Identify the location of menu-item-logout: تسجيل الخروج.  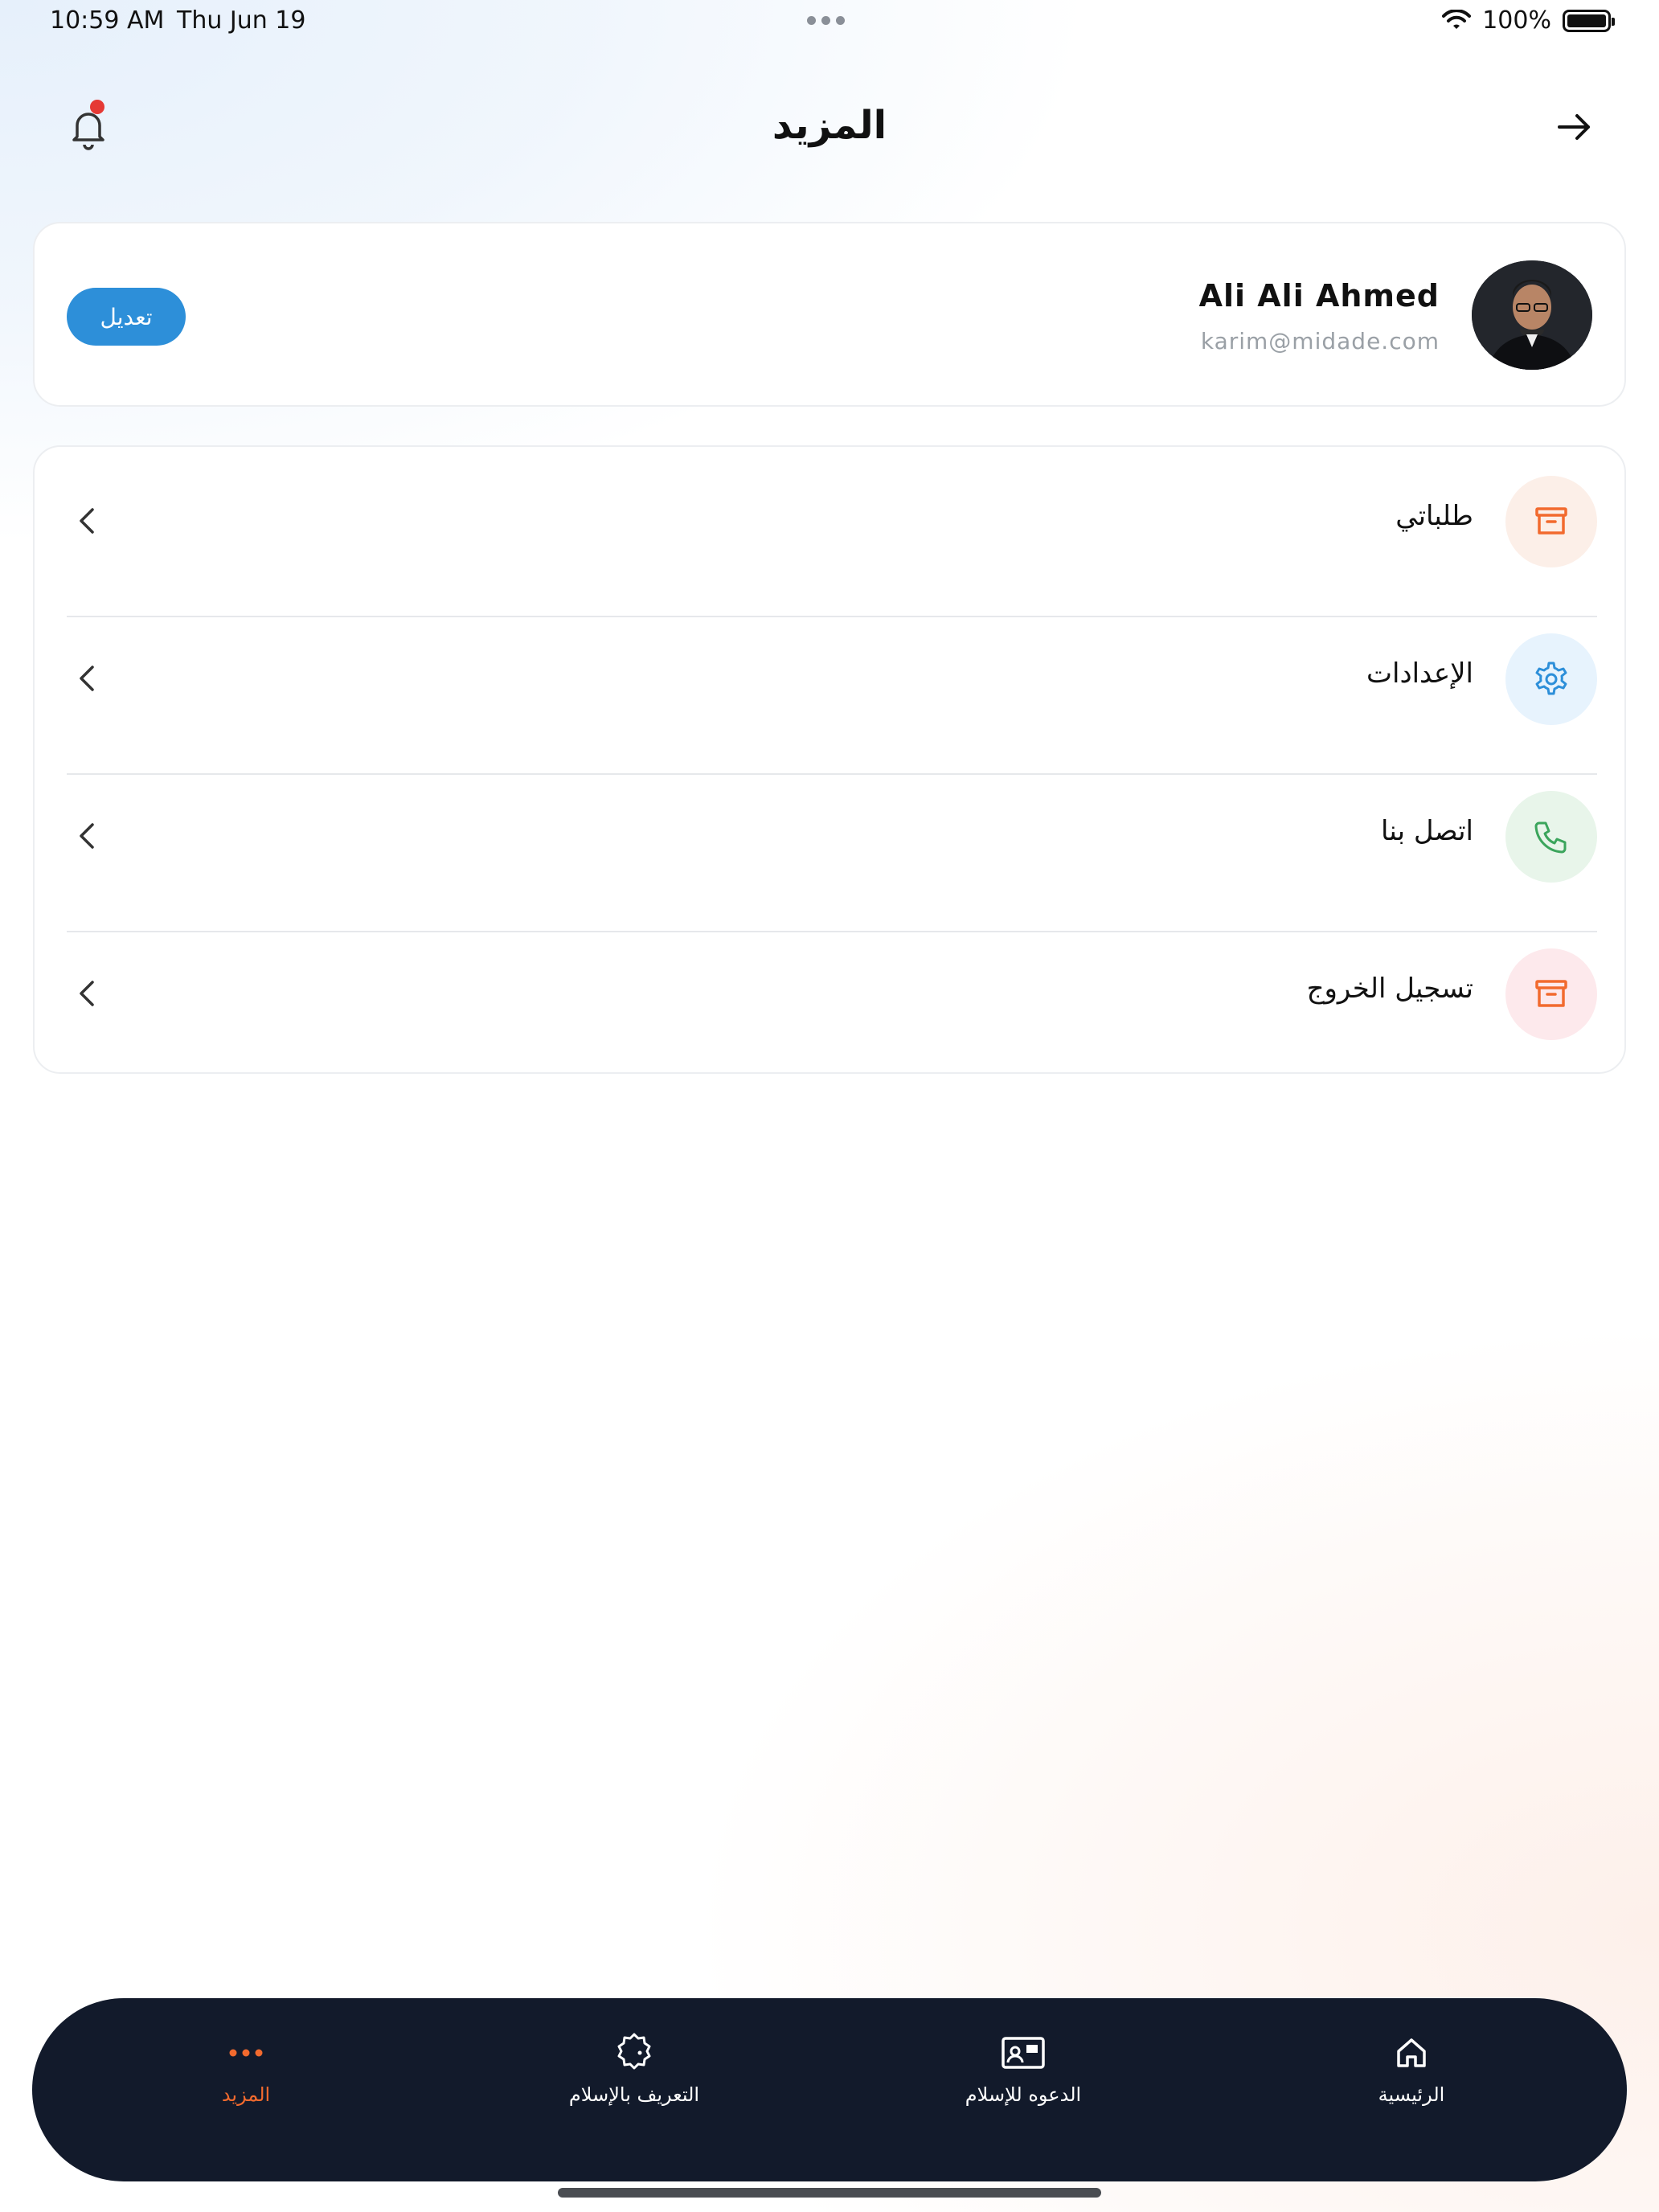
(832, 1011).